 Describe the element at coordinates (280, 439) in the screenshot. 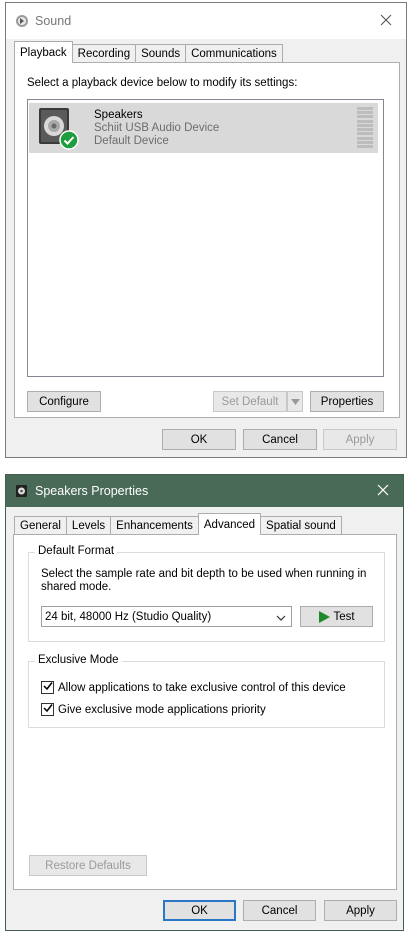

I see `sound-cancel-button: Cancel` at that location.